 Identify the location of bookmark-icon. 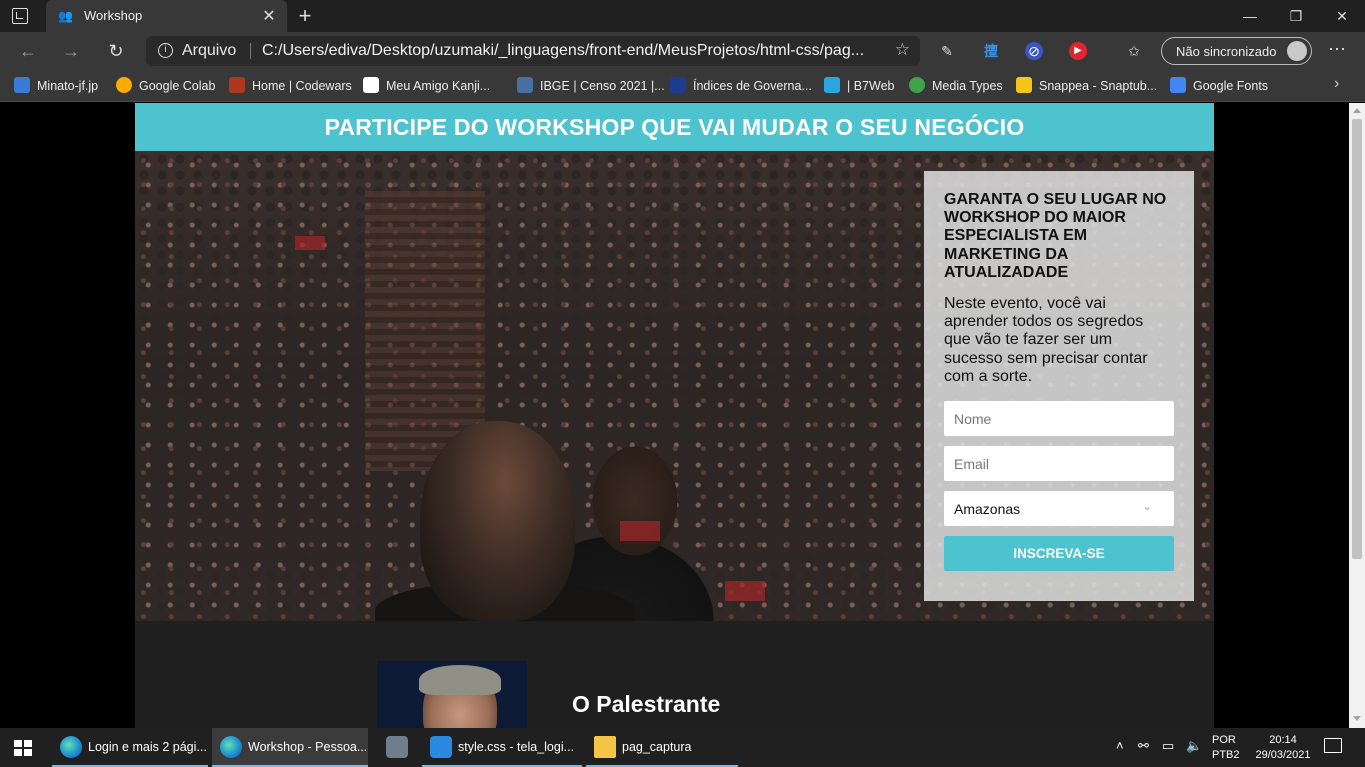
(22, 85).